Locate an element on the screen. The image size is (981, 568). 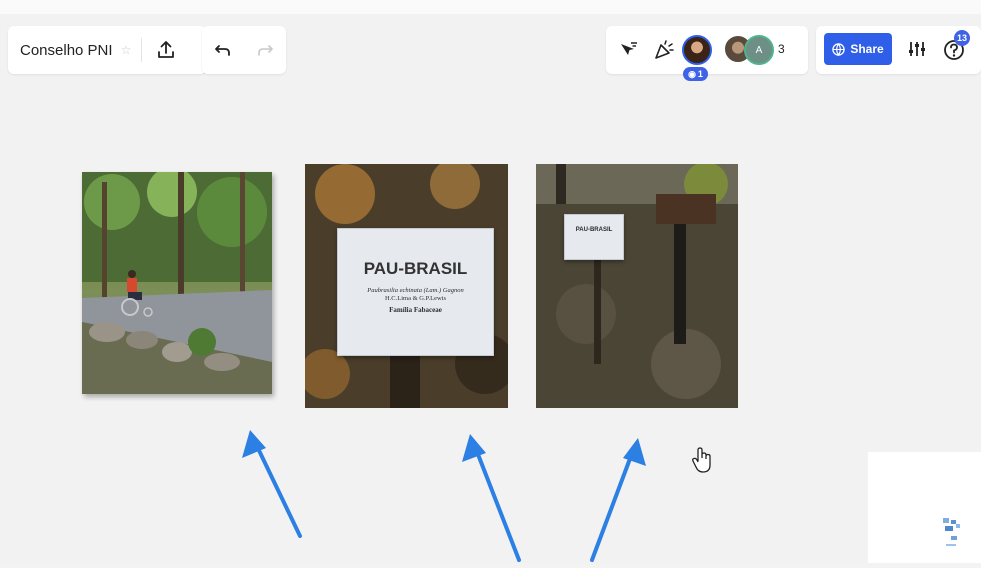
annotation-arrows is located at coordinates (444, 496).